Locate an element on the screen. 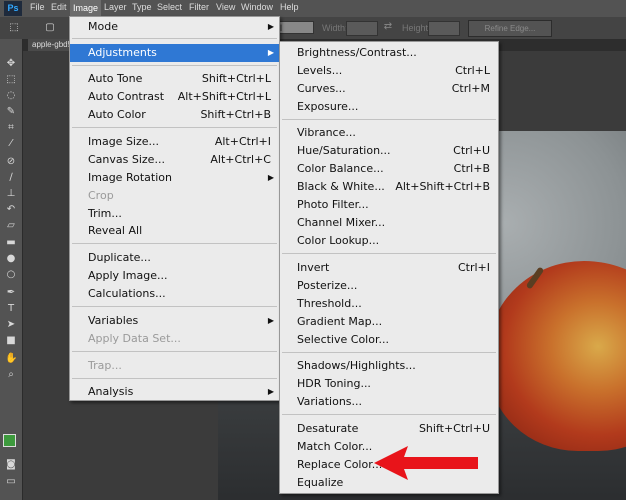 Image resolution: width=626 pixels, height=500 pixels. adjust-curves: Curves... Ctrl+M is located at coordinates (389, 89).